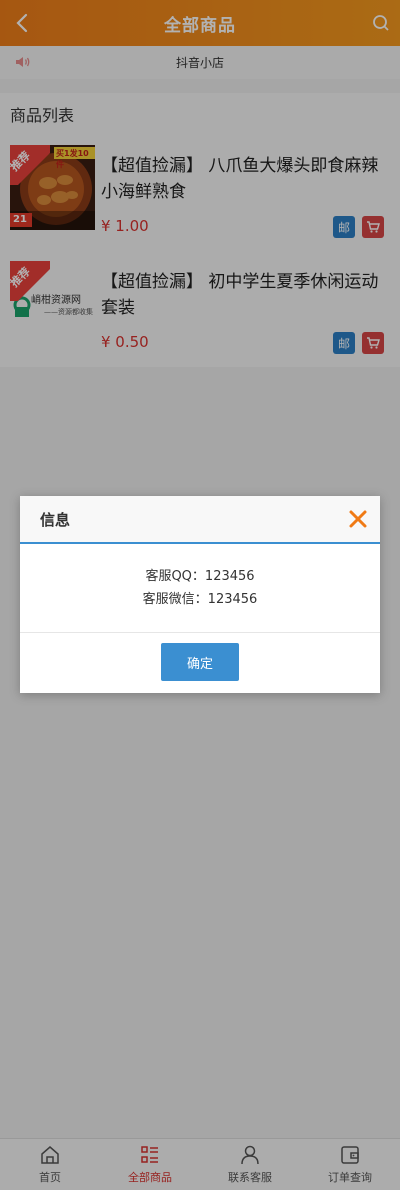  Describe the element at coordinates (55, 519) in the screenshot. I see `dialog-title: 信息` at that location.